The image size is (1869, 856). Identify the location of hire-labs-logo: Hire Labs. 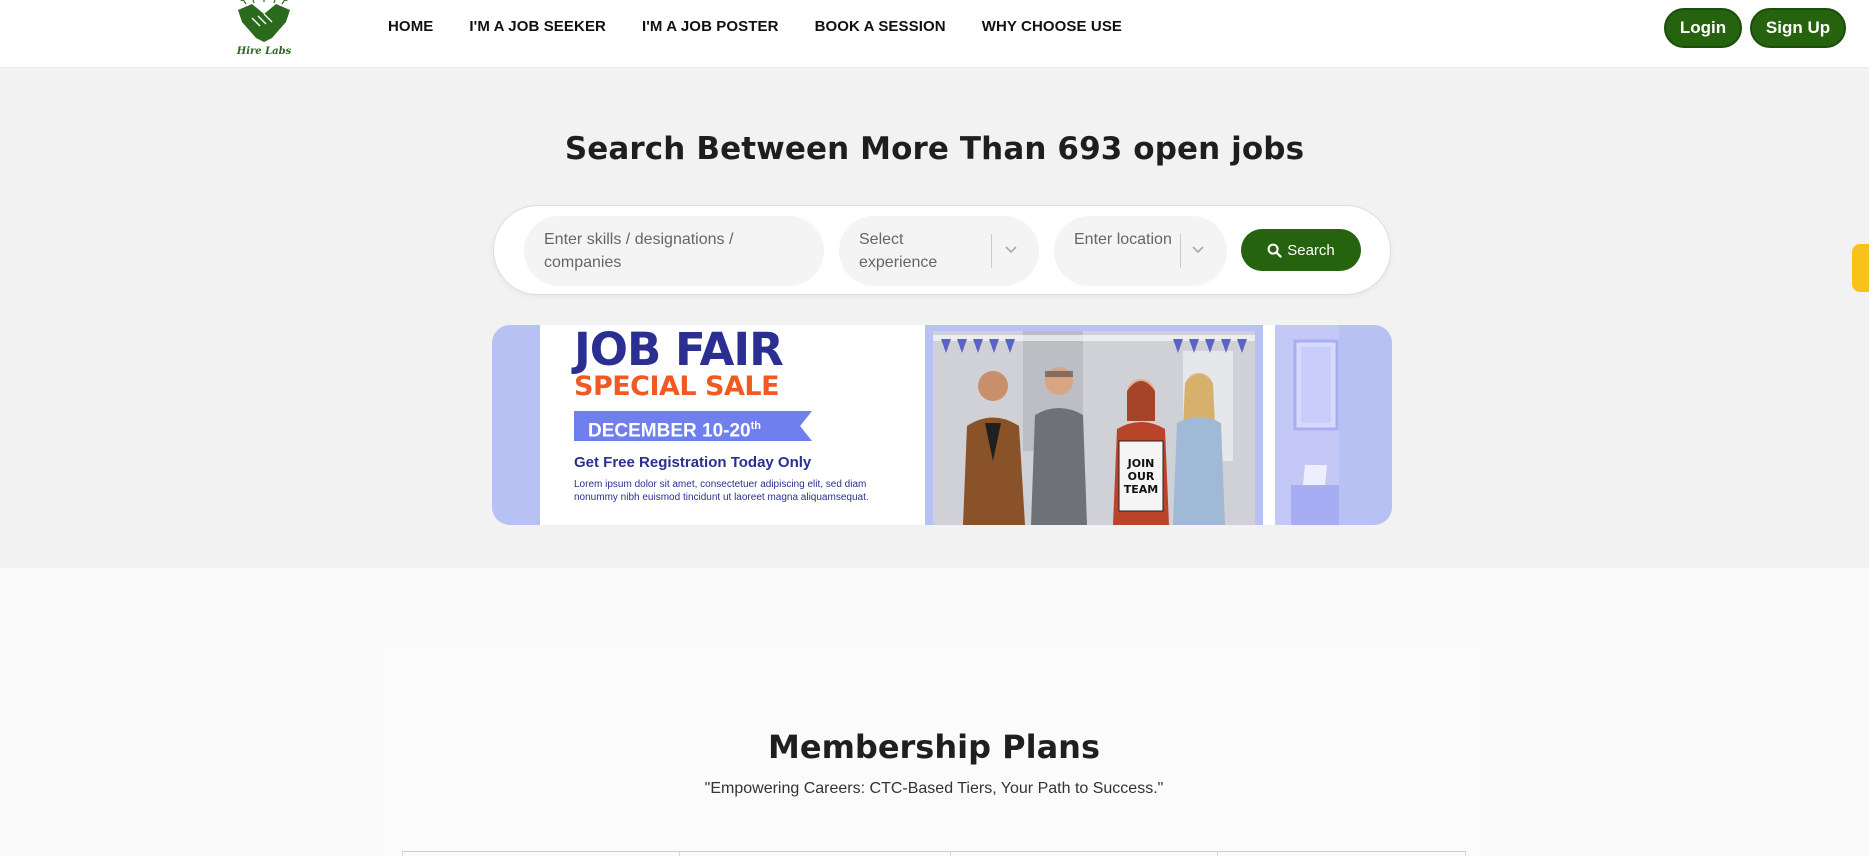
(264, 31).